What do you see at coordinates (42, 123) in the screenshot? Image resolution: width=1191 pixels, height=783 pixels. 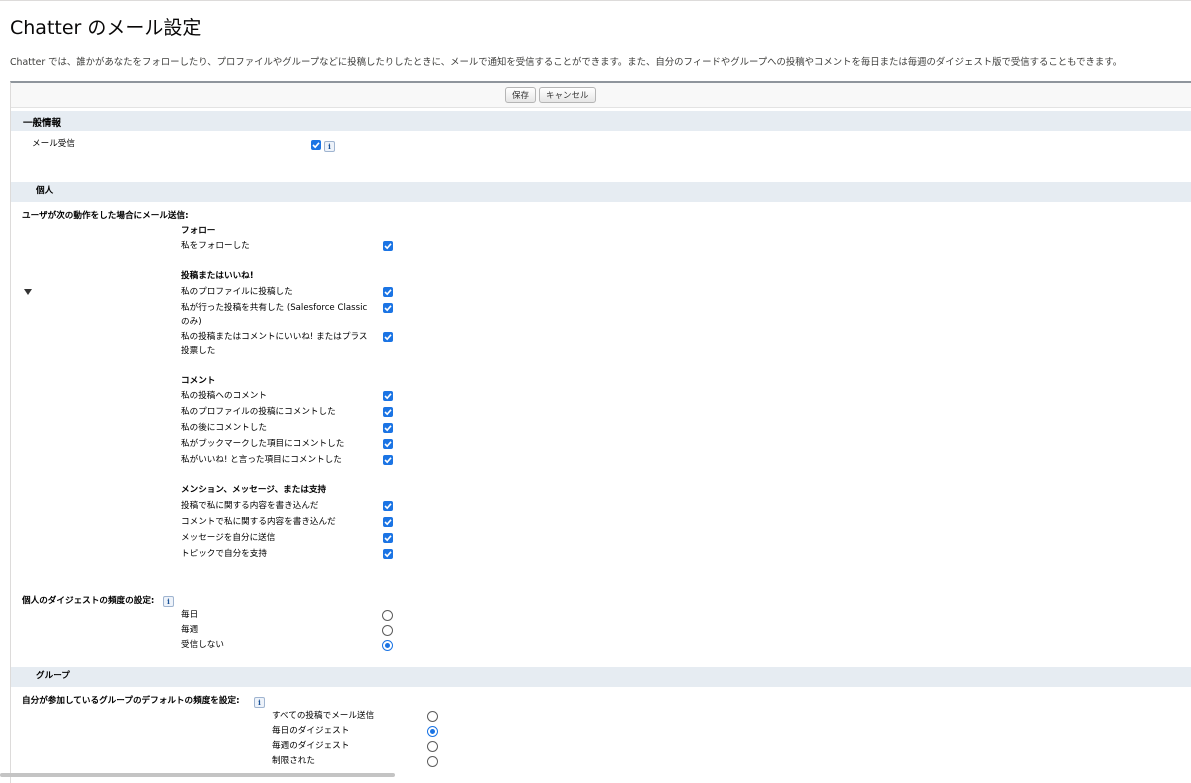 I see `section-header-general: 一般情報` at bounding box center [42, 123].